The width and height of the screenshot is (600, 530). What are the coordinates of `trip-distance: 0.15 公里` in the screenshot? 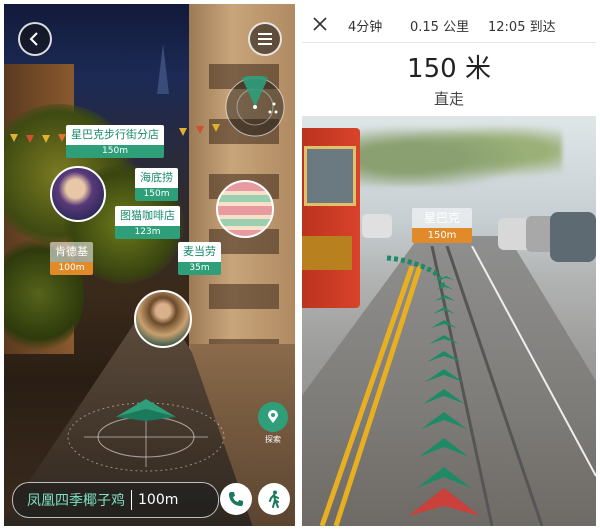 It's located at (440, 27).